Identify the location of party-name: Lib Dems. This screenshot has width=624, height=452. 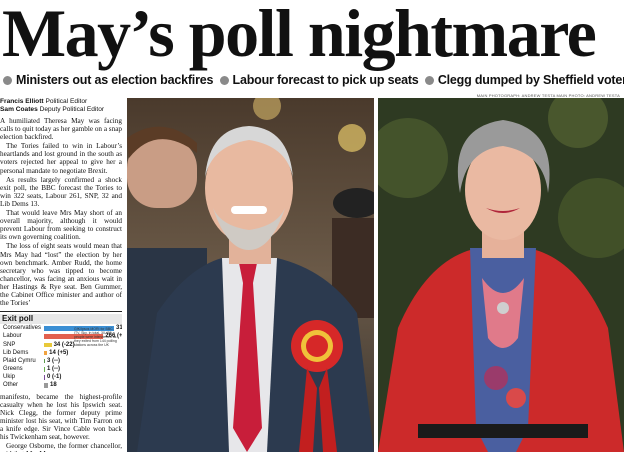
(16, 352).